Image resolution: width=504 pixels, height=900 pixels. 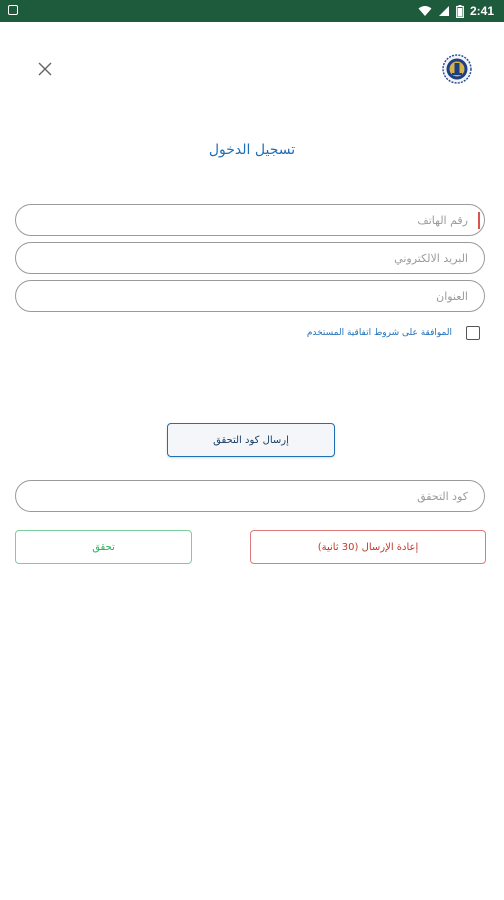 I want to click on resend-button: إعادة الإرسال (30 ثانية), so click(x=368, y=547).